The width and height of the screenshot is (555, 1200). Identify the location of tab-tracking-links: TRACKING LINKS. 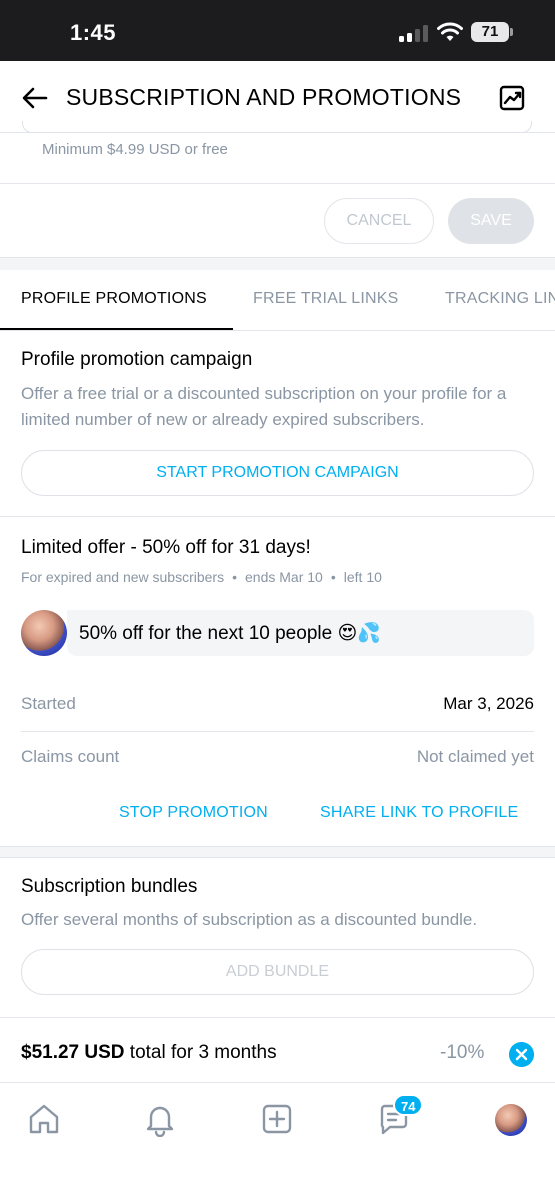
(500, 299).